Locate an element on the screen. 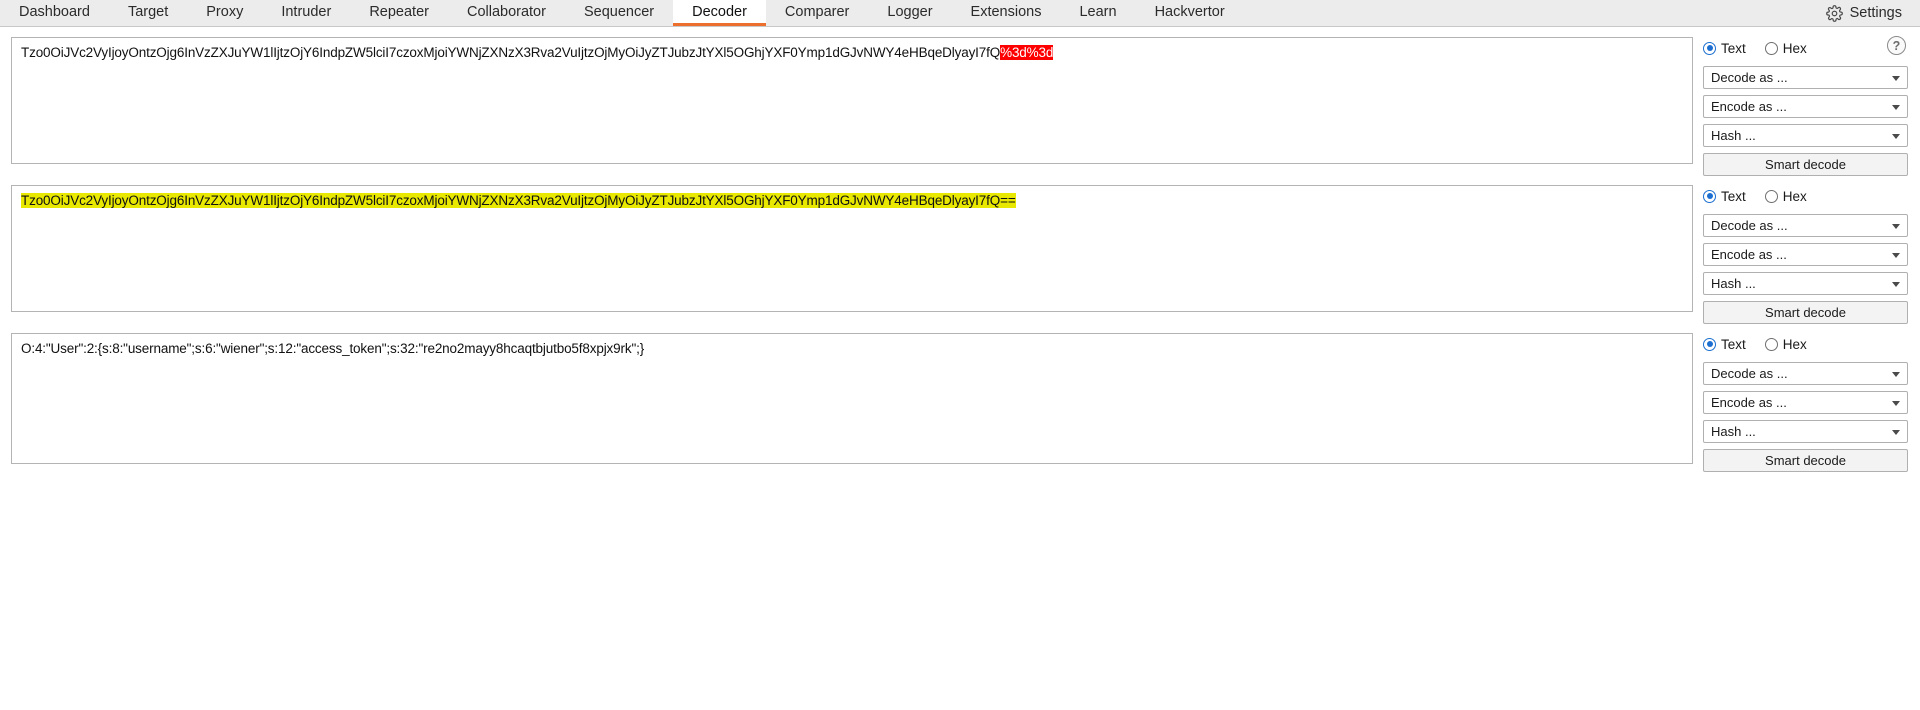 The width and height of the screenshot is (1920, 710). radio-label-hex-input: Hex is located at coordinates (1795, 48).